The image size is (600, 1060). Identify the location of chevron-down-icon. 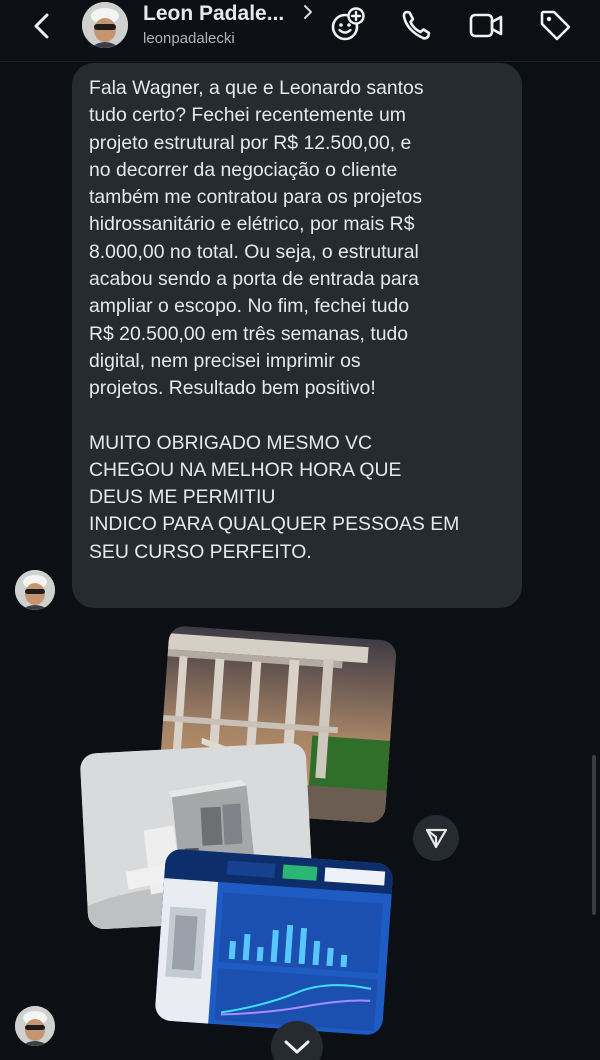
(297, 1047).